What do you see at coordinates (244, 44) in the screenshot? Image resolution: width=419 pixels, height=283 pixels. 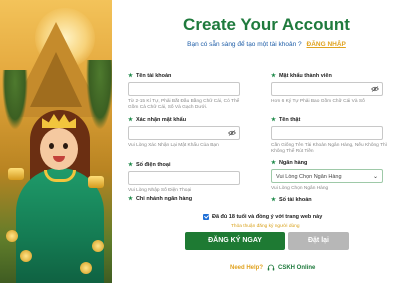 I see `subtitle-text: Bạn có sẵn sàng để tạo một tài khoản ?` at bounding box center [244, 44].